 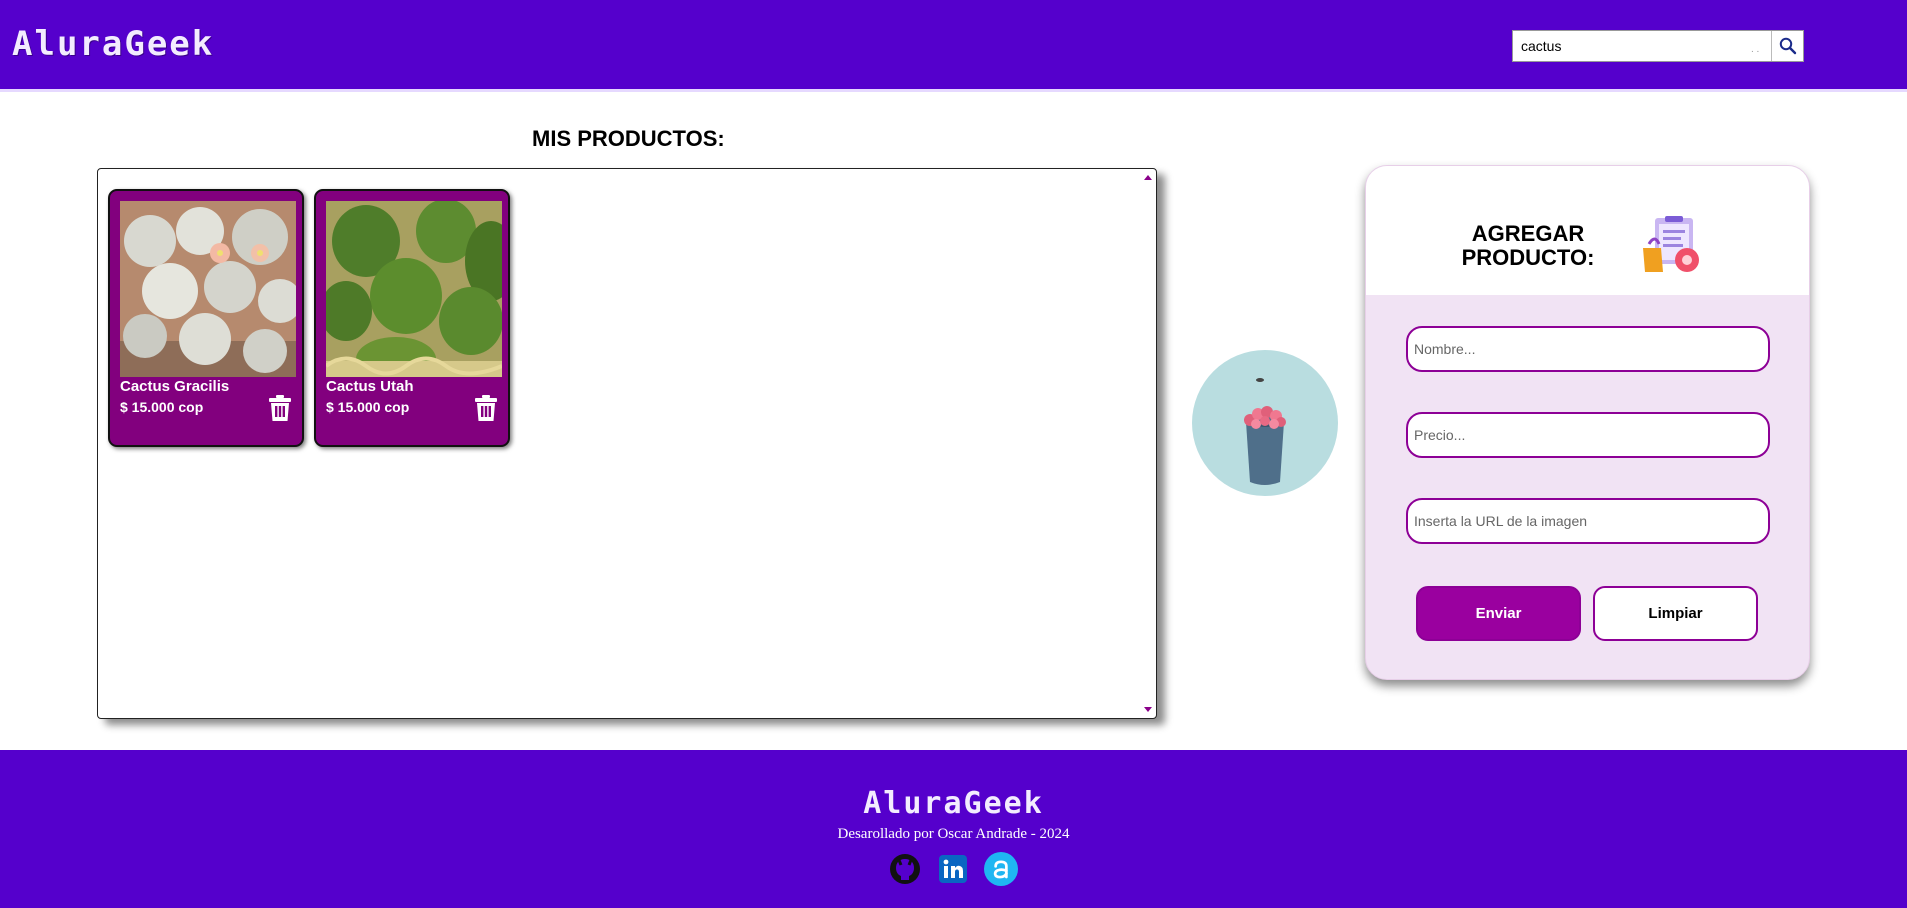 I want to click on scroll-down-arrow, so click(x=1148, y=709).